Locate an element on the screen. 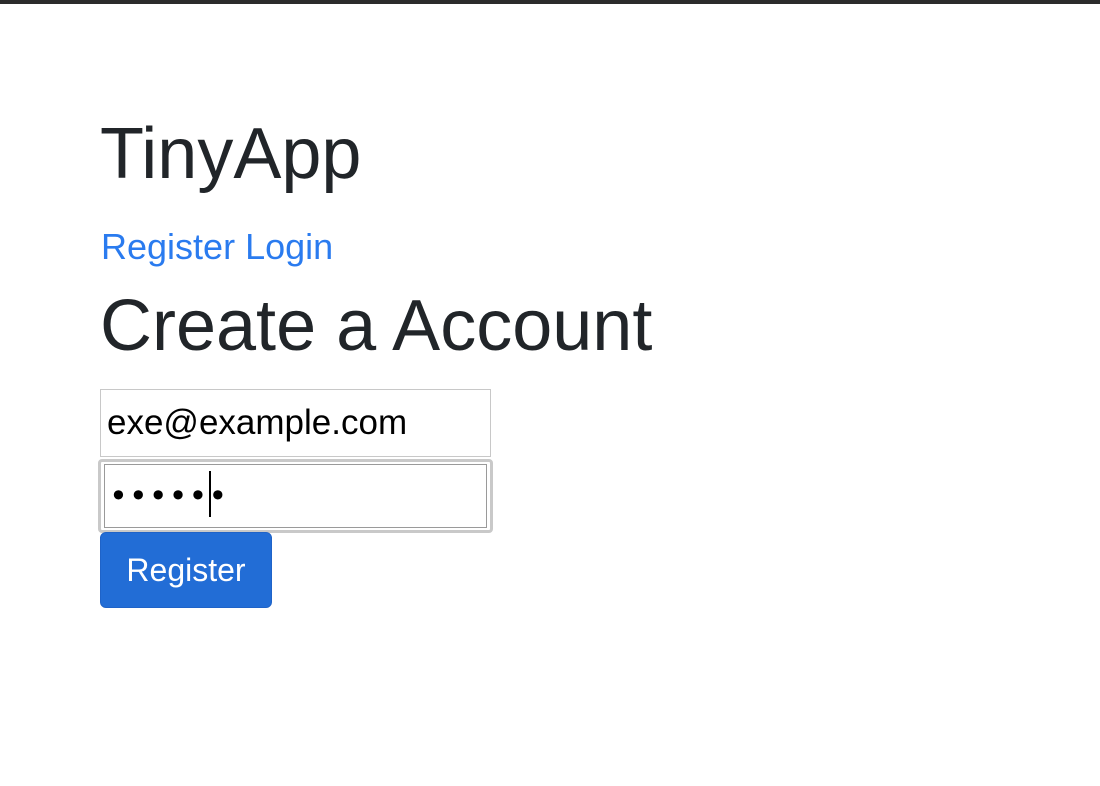 The height and width of the screenshot is (786, 1100). text-cursor is located at coordinates (210, 494).